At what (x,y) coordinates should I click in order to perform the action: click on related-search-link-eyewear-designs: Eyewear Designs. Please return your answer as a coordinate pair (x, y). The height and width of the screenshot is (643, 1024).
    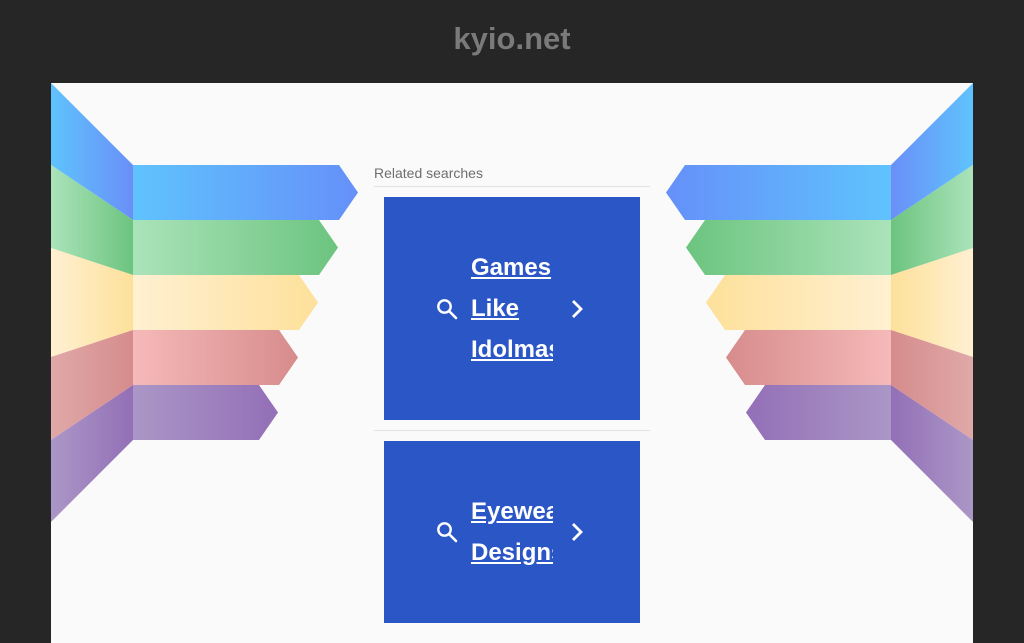
    Looking at the image, I should click on (512, 532).